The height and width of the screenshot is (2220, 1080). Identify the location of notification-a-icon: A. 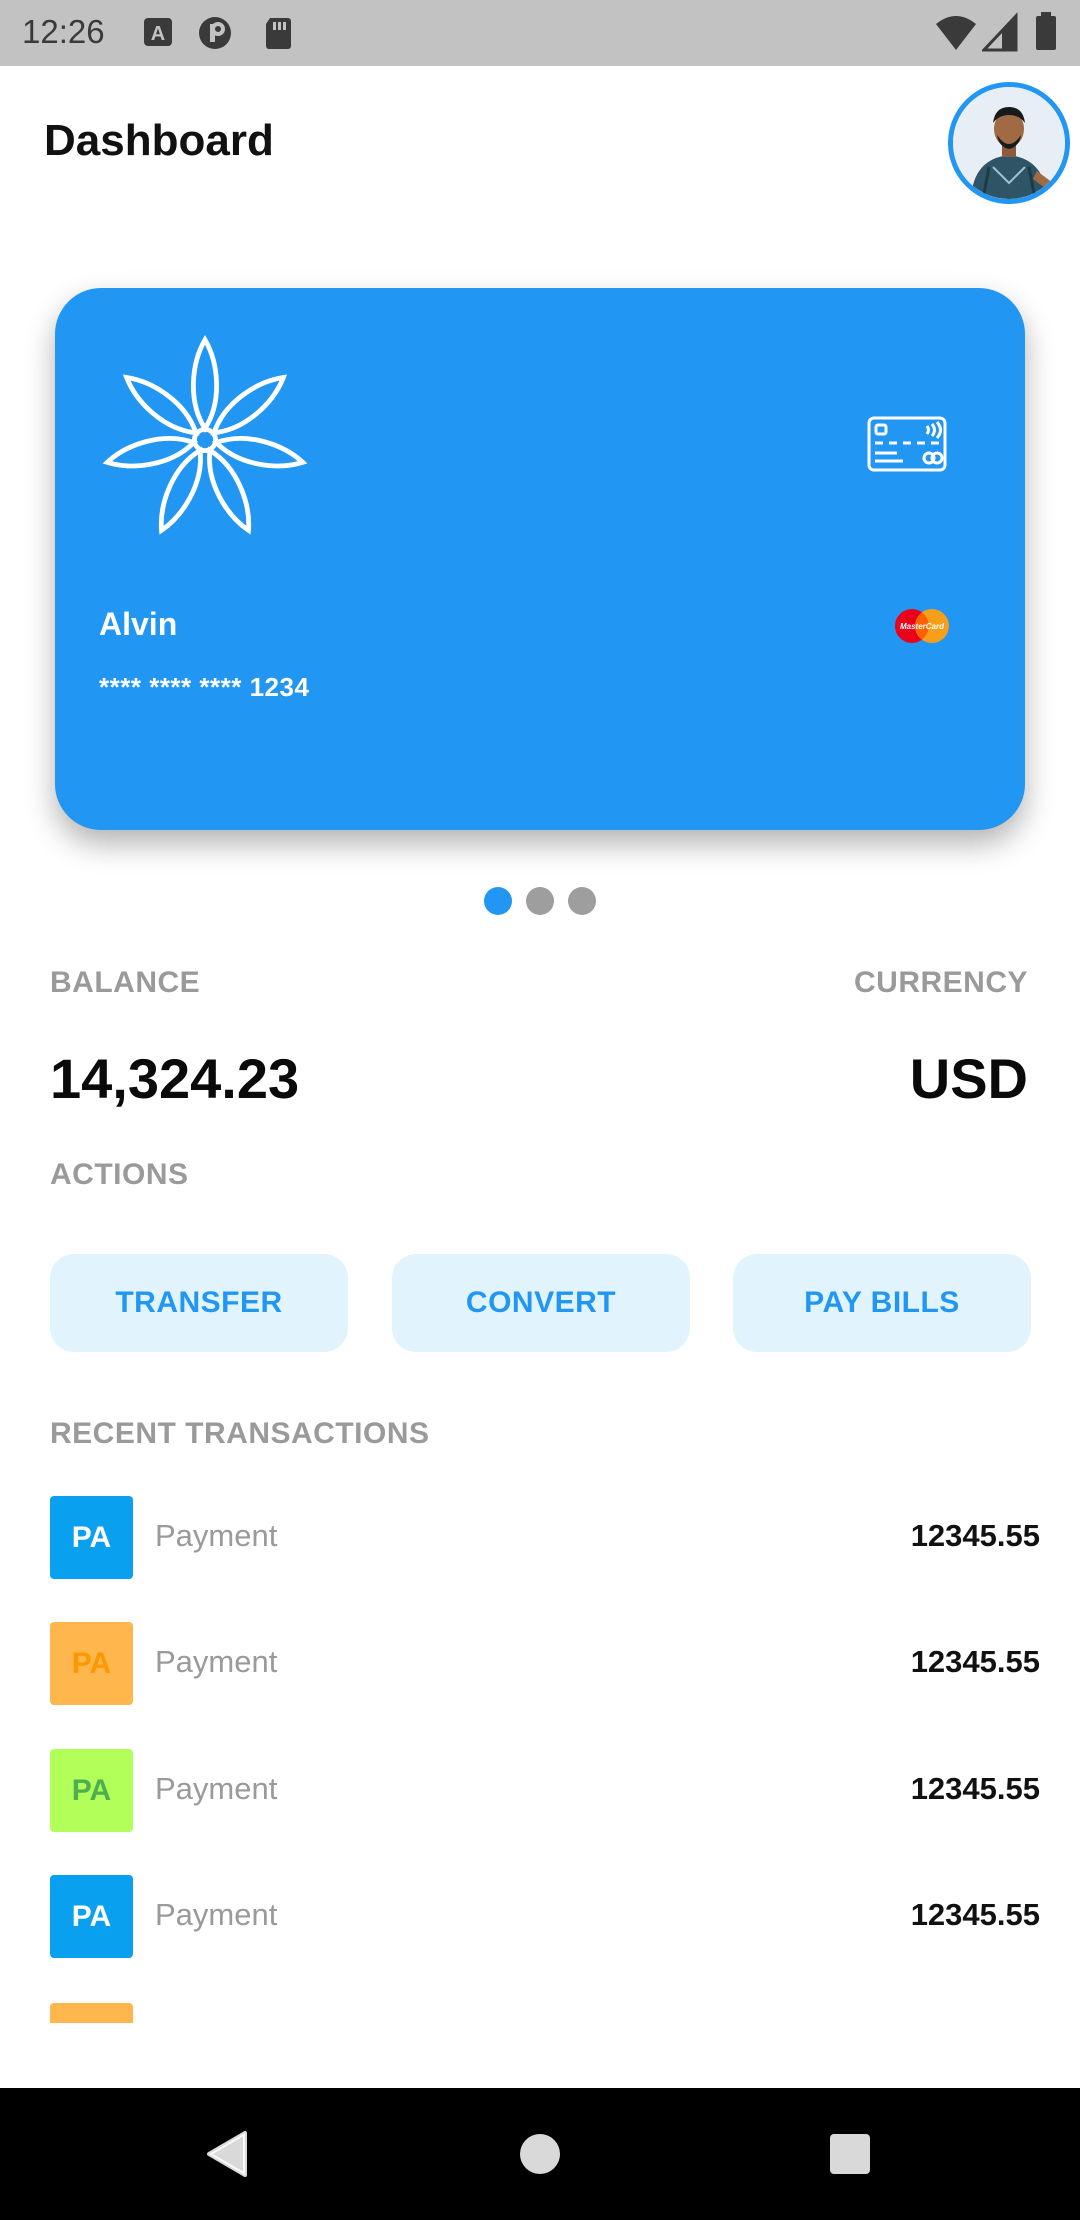
(158, 32).